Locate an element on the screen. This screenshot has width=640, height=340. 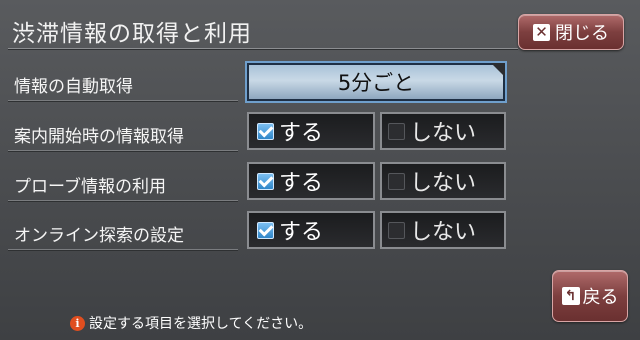
dropdown-corner-icon is located at coordinates (498, 70).